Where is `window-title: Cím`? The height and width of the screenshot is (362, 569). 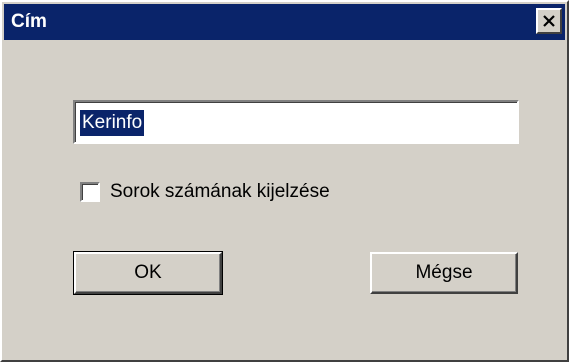
window-title: Cím is located at coordinates (29, 21).